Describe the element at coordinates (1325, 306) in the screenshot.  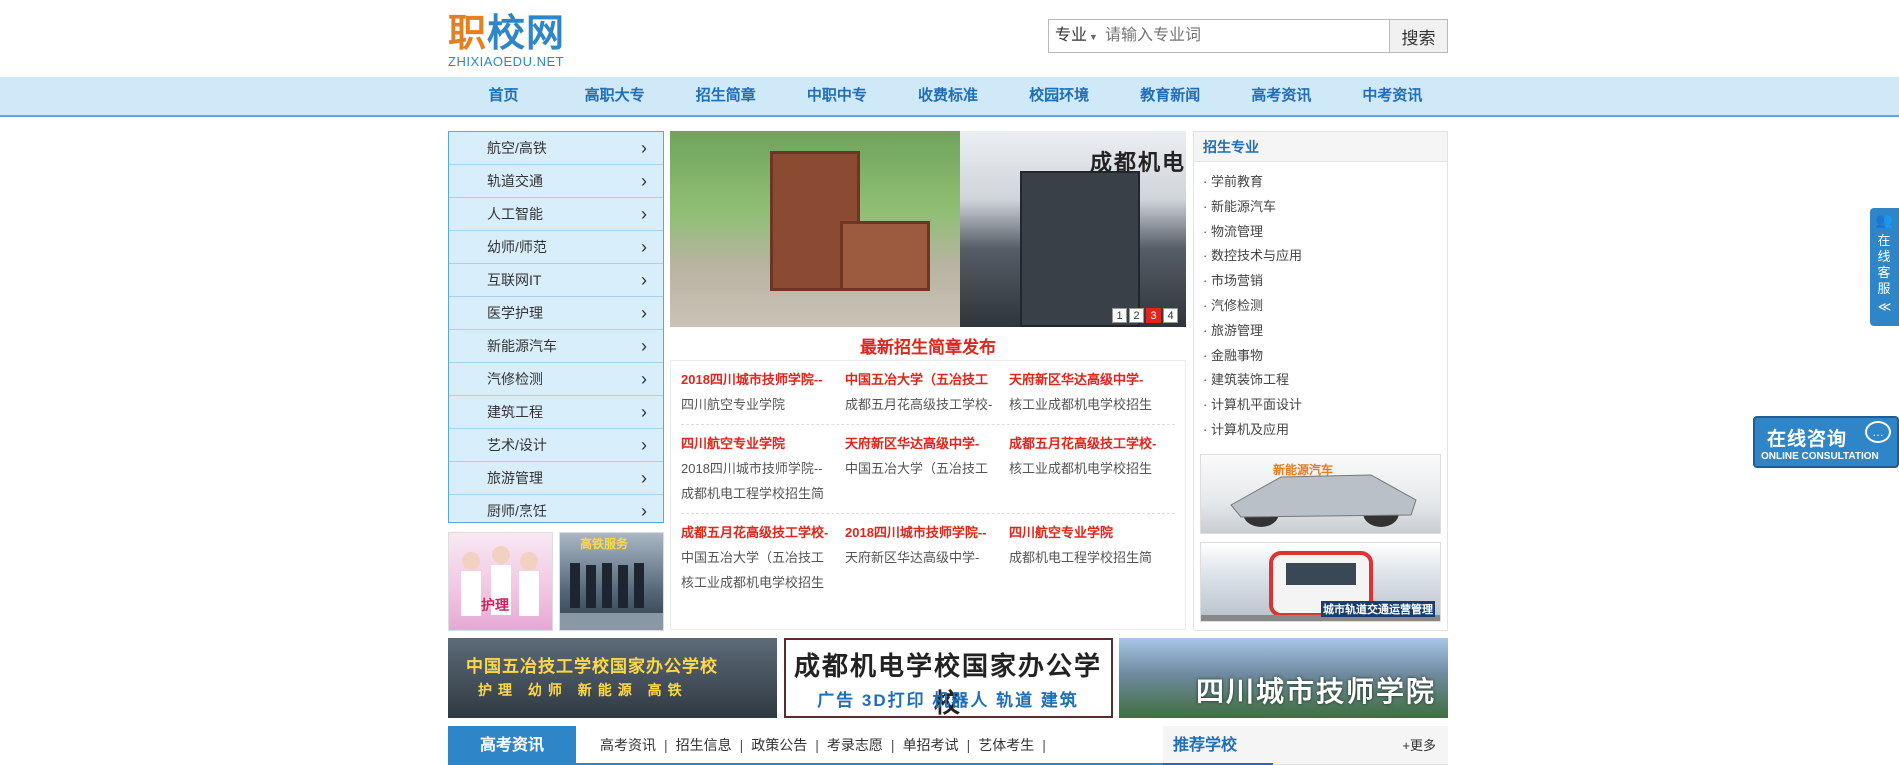
I see `major-item: · 汽修检测` at that location.